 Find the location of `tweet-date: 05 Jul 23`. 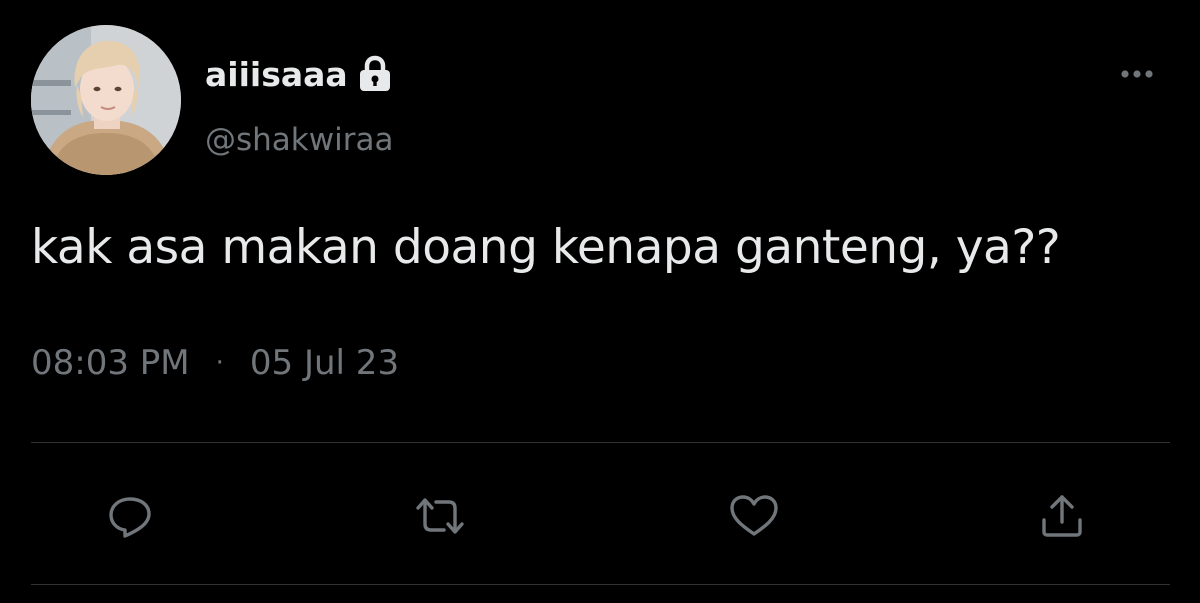

tweet-date: 05 Jul 23 is located at coordinates (324, 363).